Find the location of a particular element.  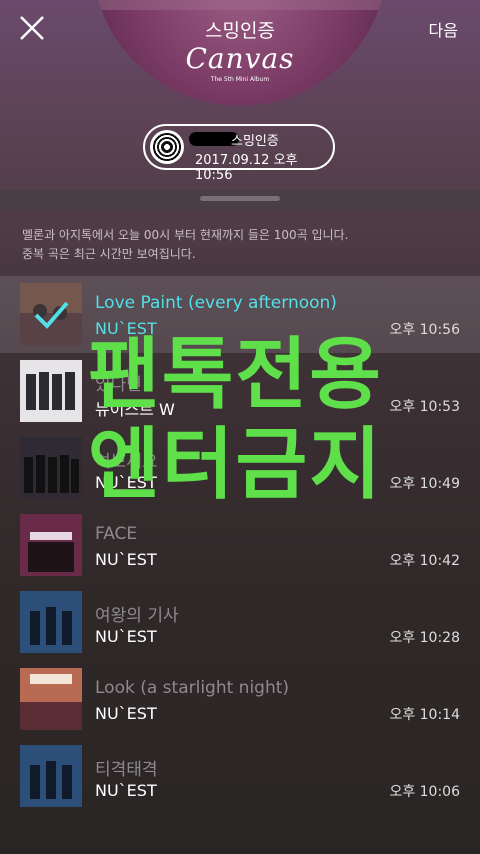

play-time: 오후 10:49 is located at coordinates (424, 484).